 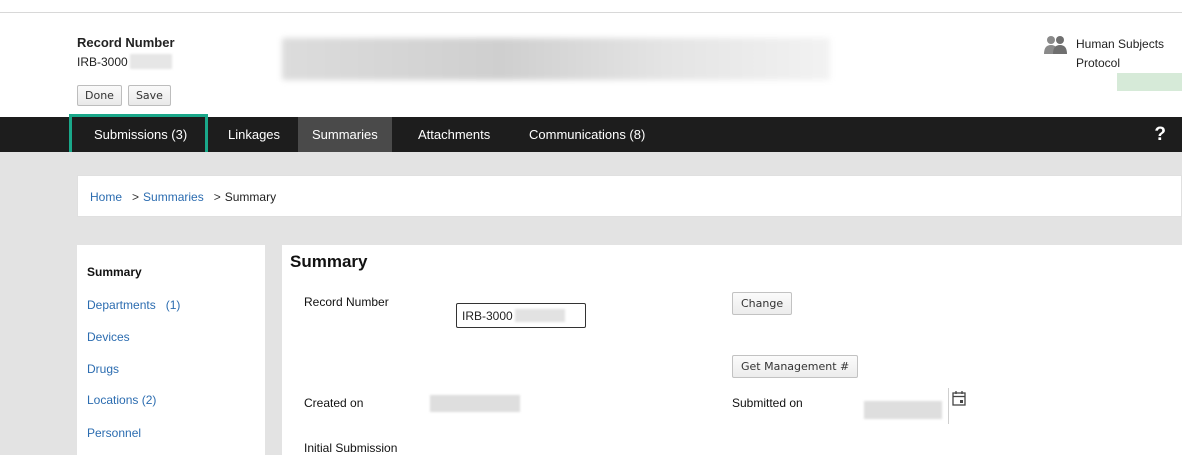 I want to click on change-button: Change, so click(x=762, y=303).